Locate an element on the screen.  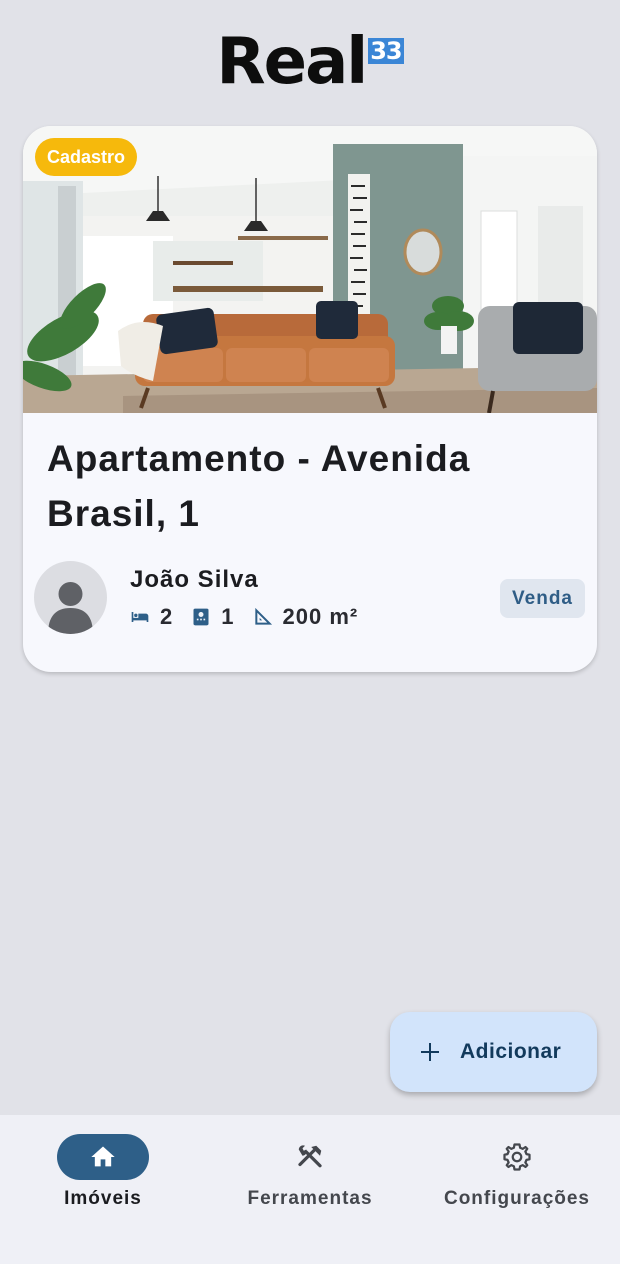
area-value: 200 m² is located at coordinates (320, 616).